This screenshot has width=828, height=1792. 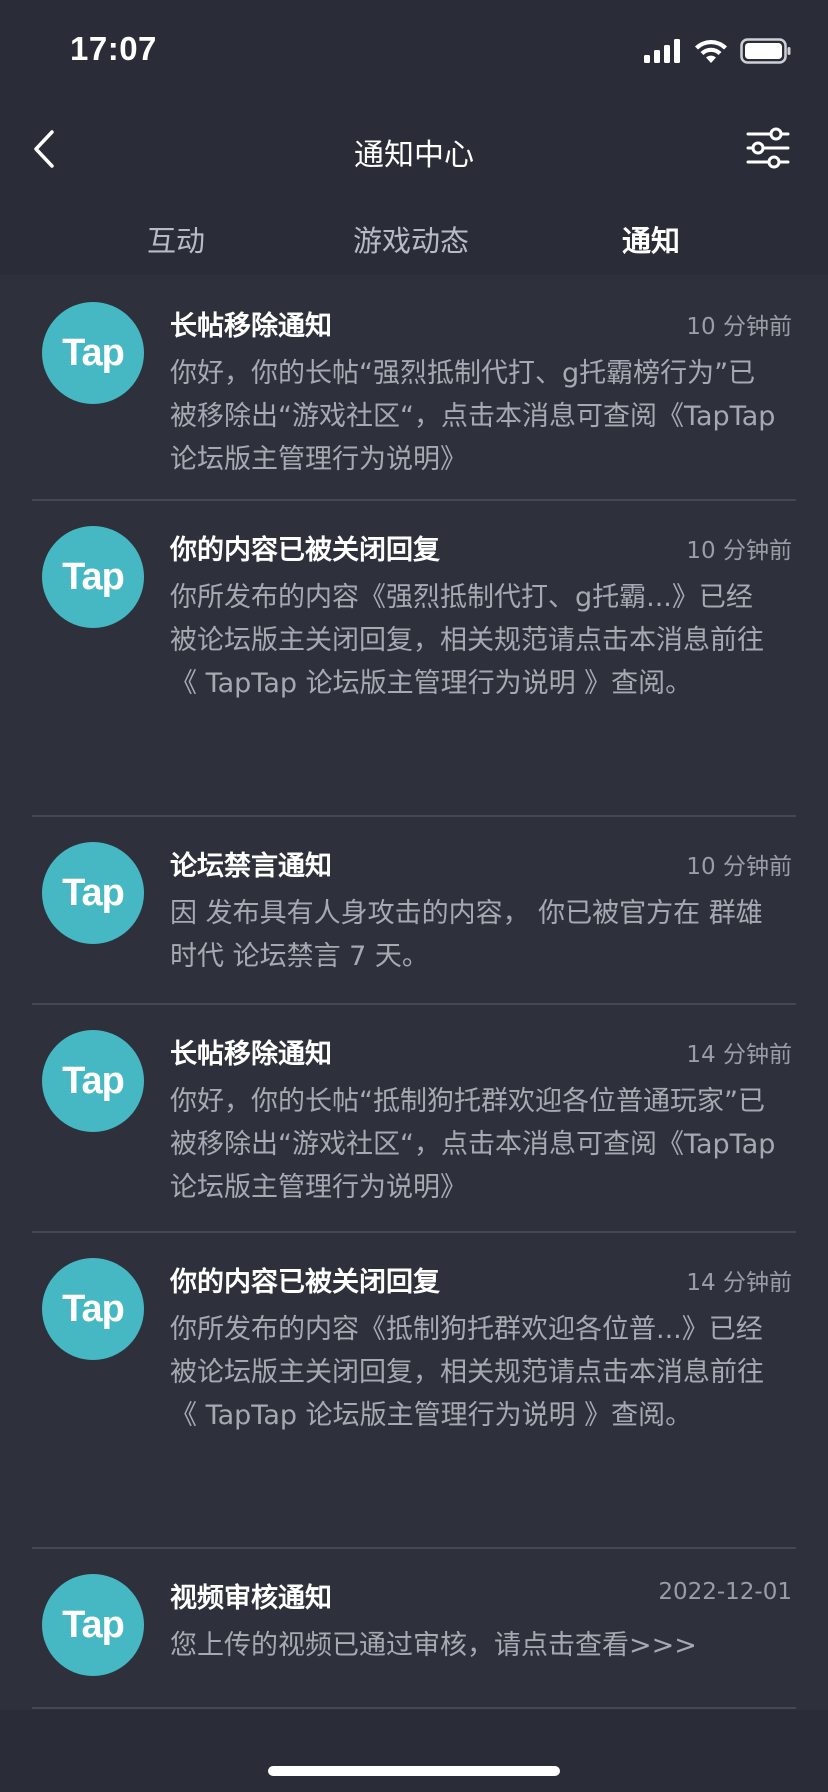 I want to click on status-icons, so click(x=718, y=51).